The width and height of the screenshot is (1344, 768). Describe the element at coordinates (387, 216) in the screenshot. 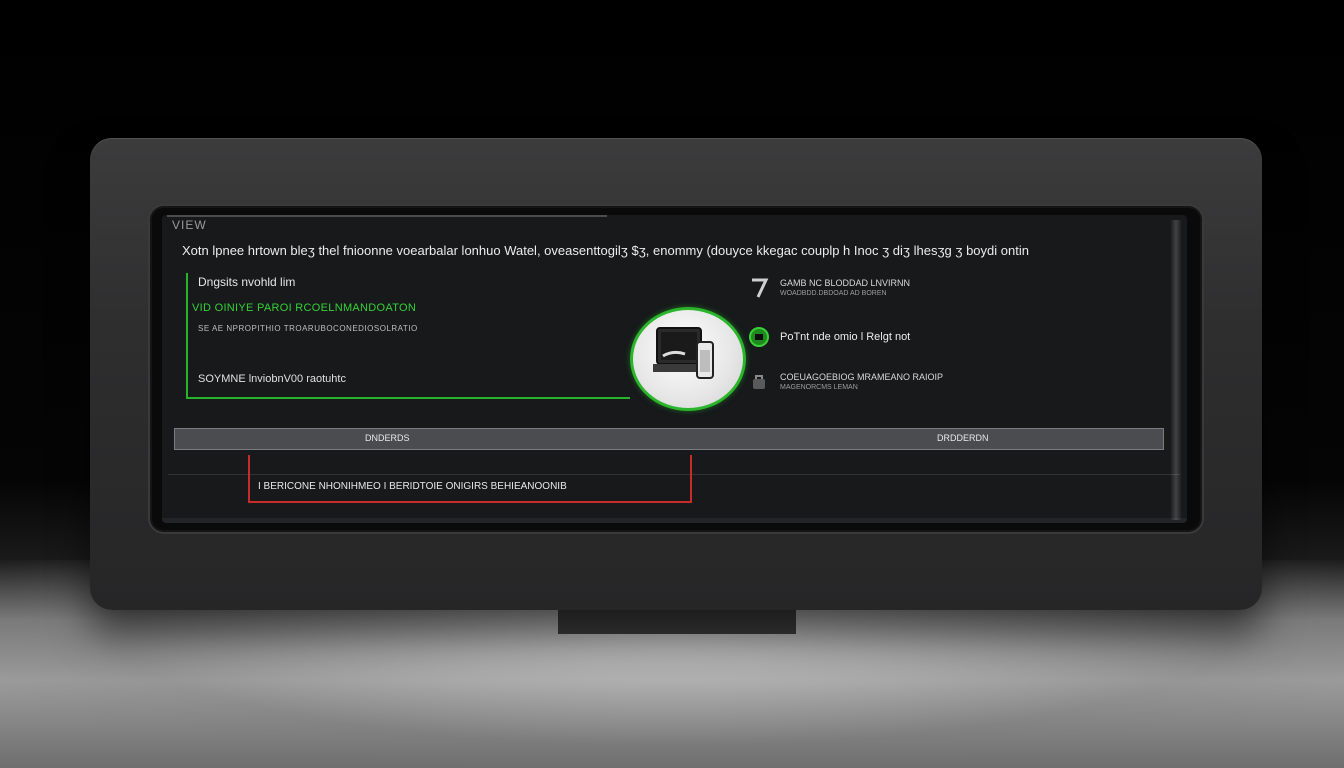

I see `header-divider` at that location.